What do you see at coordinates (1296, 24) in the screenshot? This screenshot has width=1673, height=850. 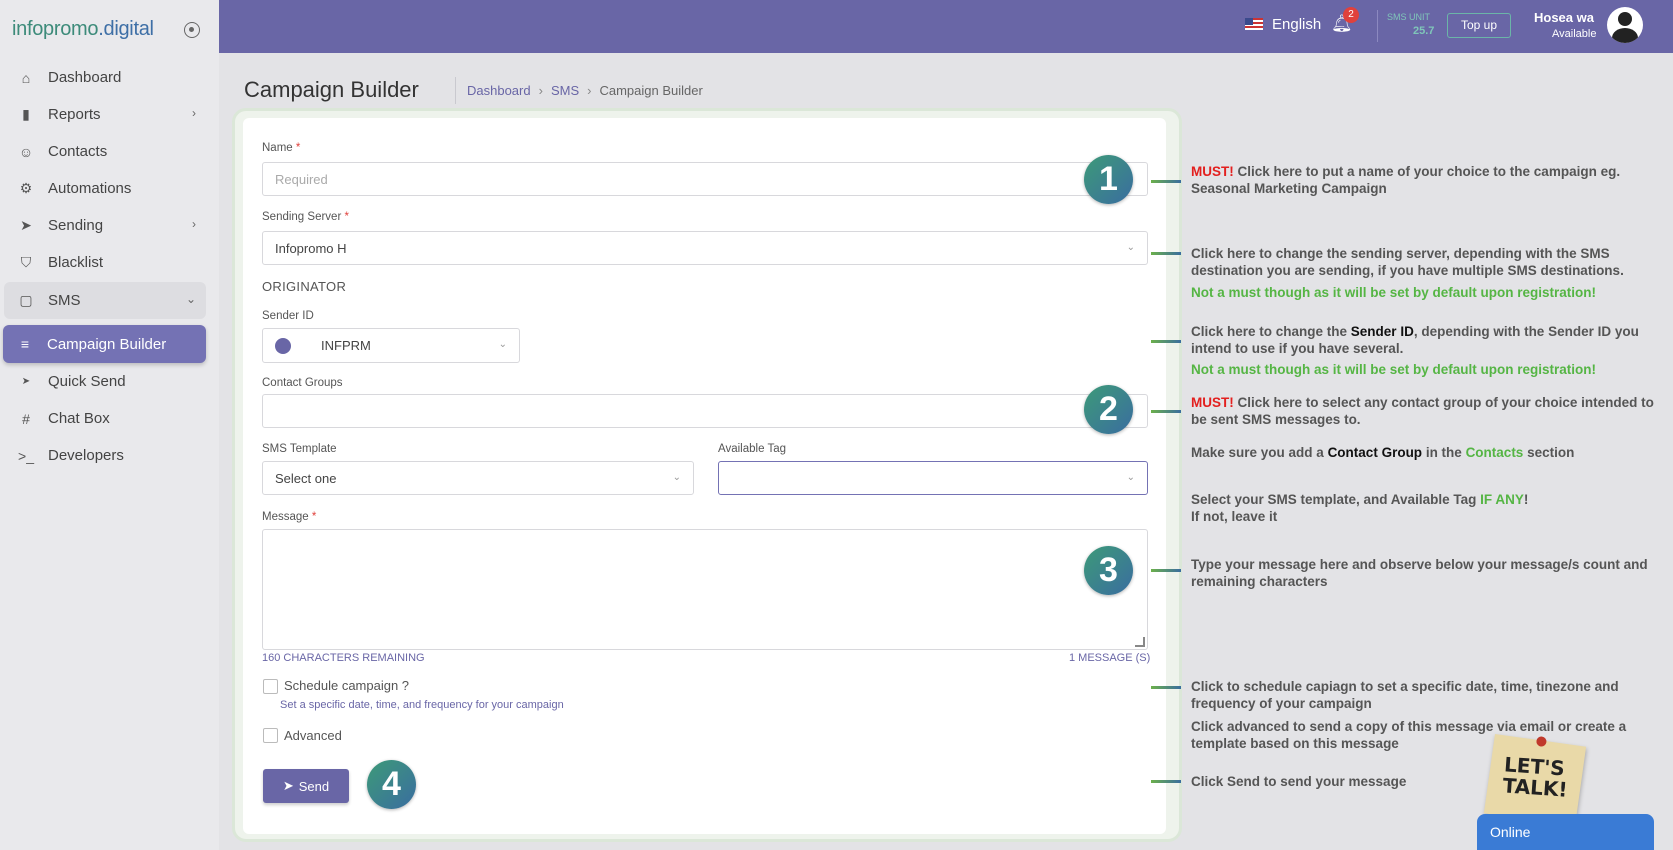 I see `language-selector: English` at bounding box center [1296, 24].